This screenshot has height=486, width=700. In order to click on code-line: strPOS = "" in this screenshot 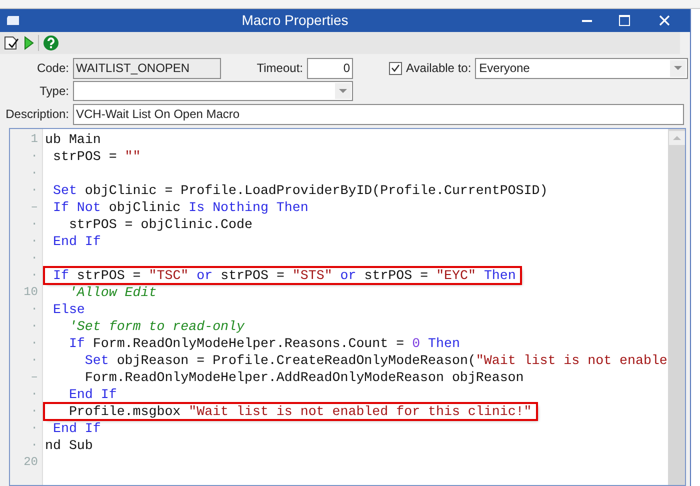, I will do `click(96, 156)`.